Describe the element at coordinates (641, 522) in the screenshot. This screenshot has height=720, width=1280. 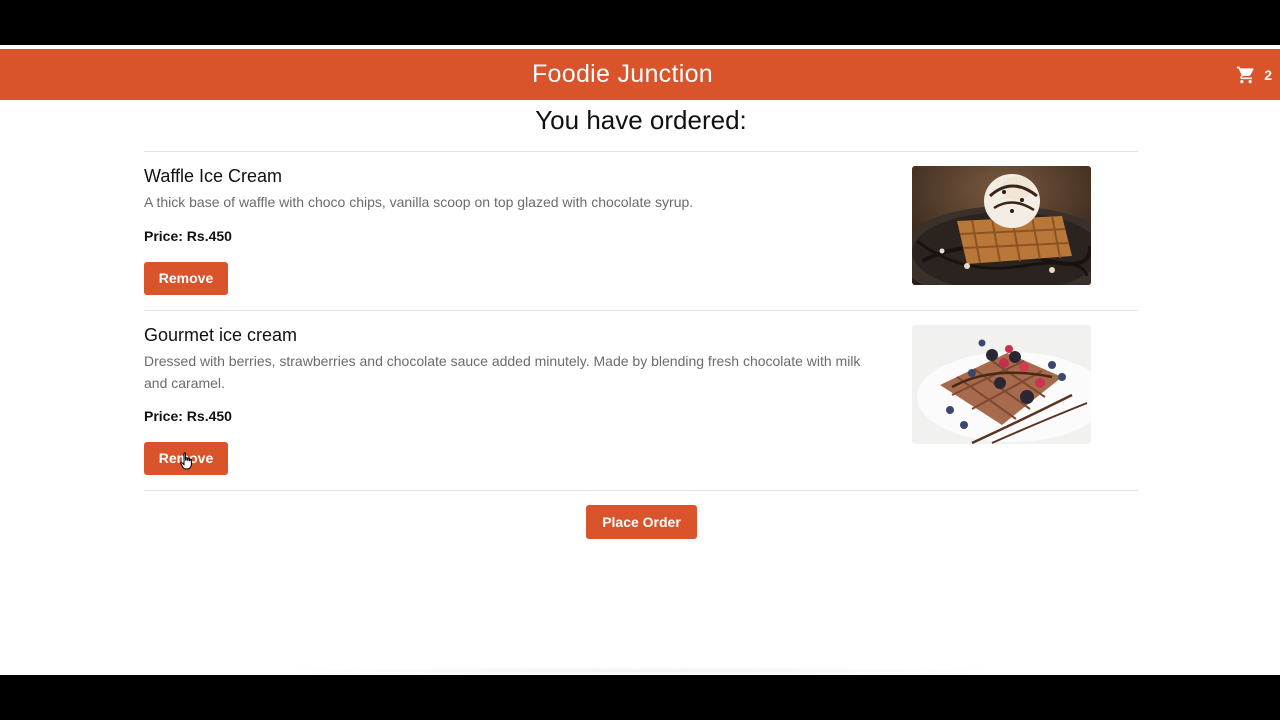
I see `place-order-button: Place Order` at that location.